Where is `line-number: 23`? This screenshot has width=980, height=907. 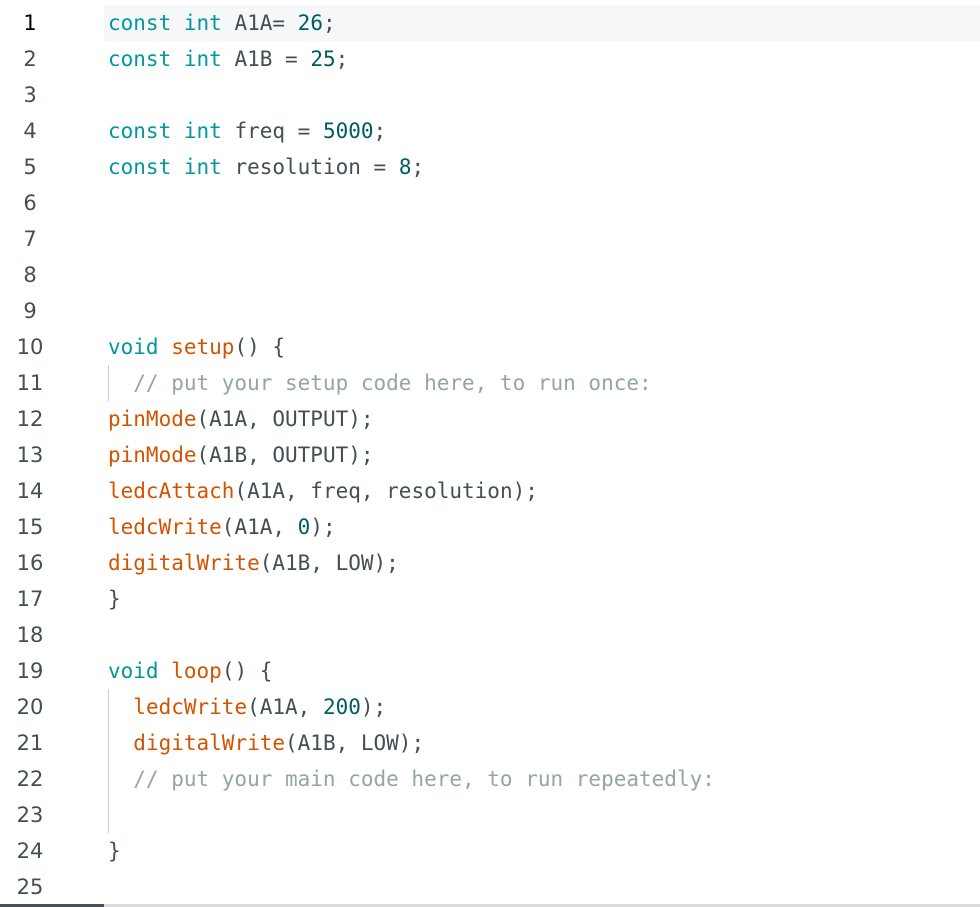
line-number: 23 is located at coordinates (30, 815).